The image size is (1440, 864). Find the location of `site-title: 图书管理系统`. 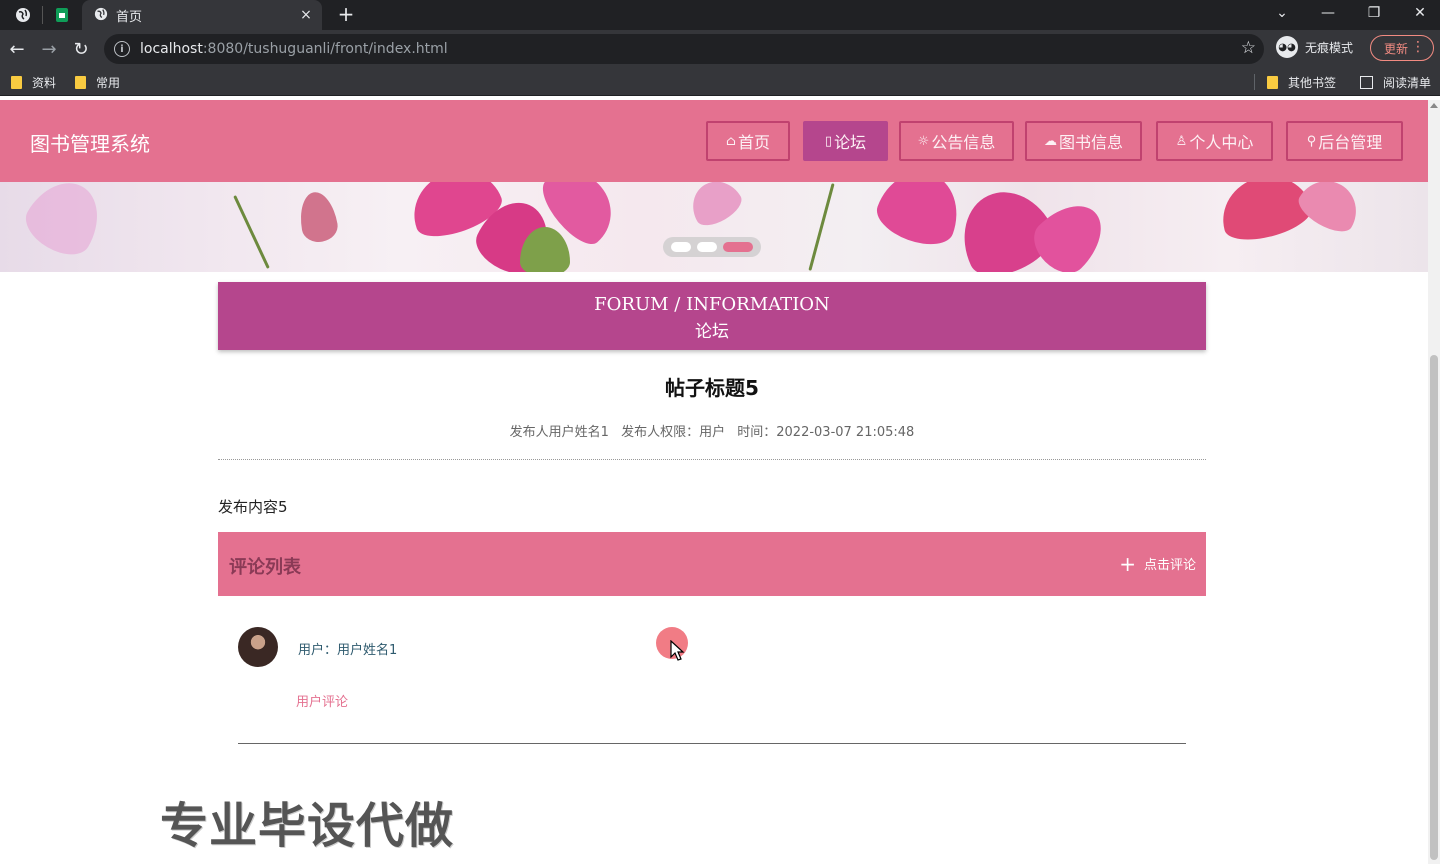

site-title: 图书管理系统 is located at coordinates (90, 144).